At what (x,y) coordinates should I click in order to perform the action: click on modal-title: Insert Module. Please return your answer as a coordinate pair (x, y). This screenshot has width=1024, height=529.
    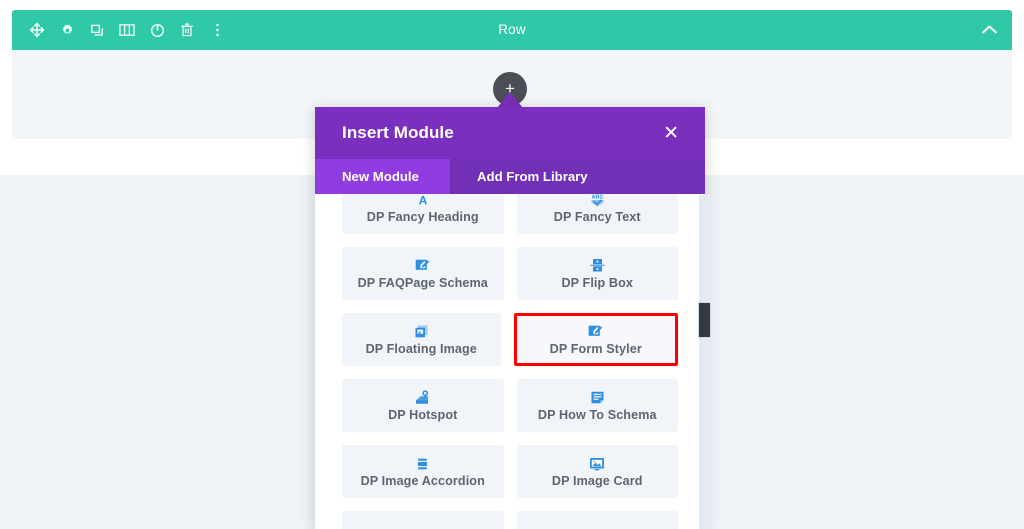
    Looking at the image, I should click on (398, 132).